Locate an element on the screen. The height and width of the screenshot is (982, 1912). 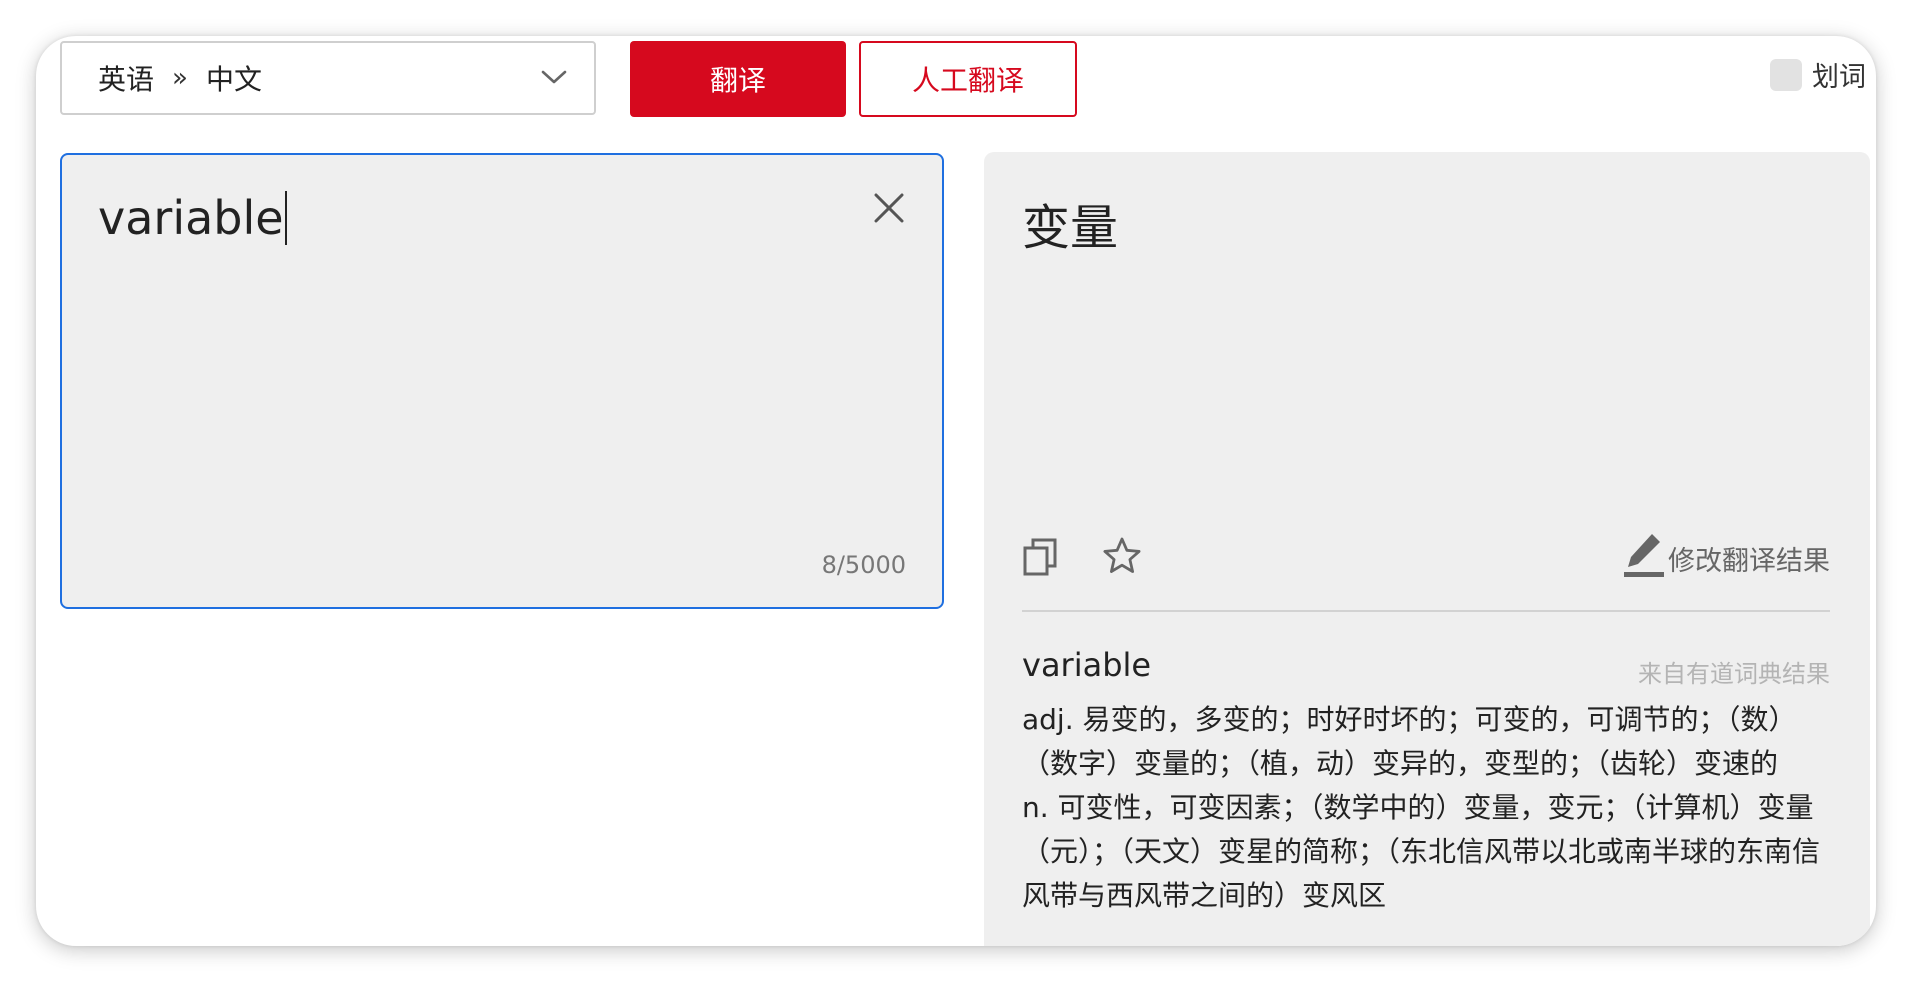
dictionary-word: variable is located at coordinates (1087, 665).